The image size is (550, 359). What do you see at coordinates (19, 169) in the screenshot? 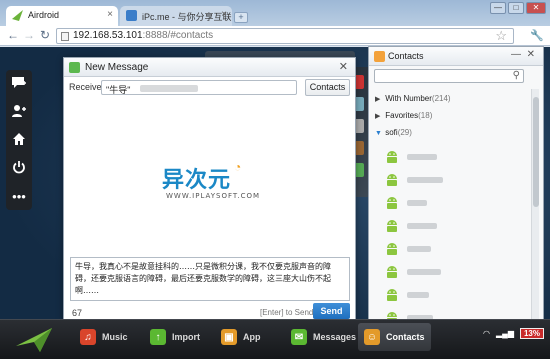
I see `power-icon` at bounding box center [19, 169].